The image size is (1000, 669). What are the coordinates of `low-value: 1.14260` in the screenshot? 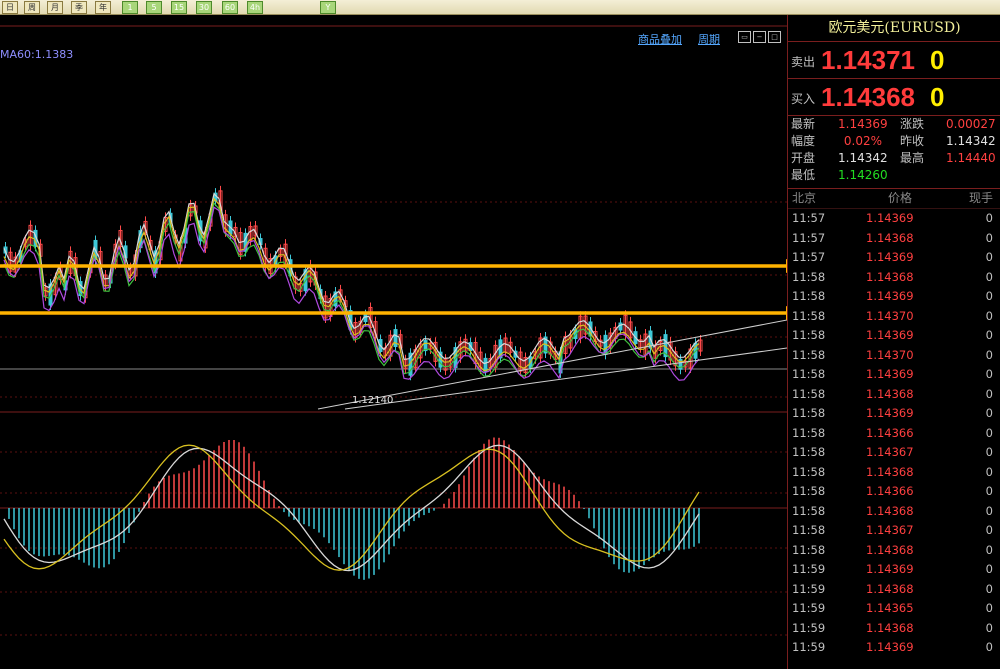 It's located at (863, 175).